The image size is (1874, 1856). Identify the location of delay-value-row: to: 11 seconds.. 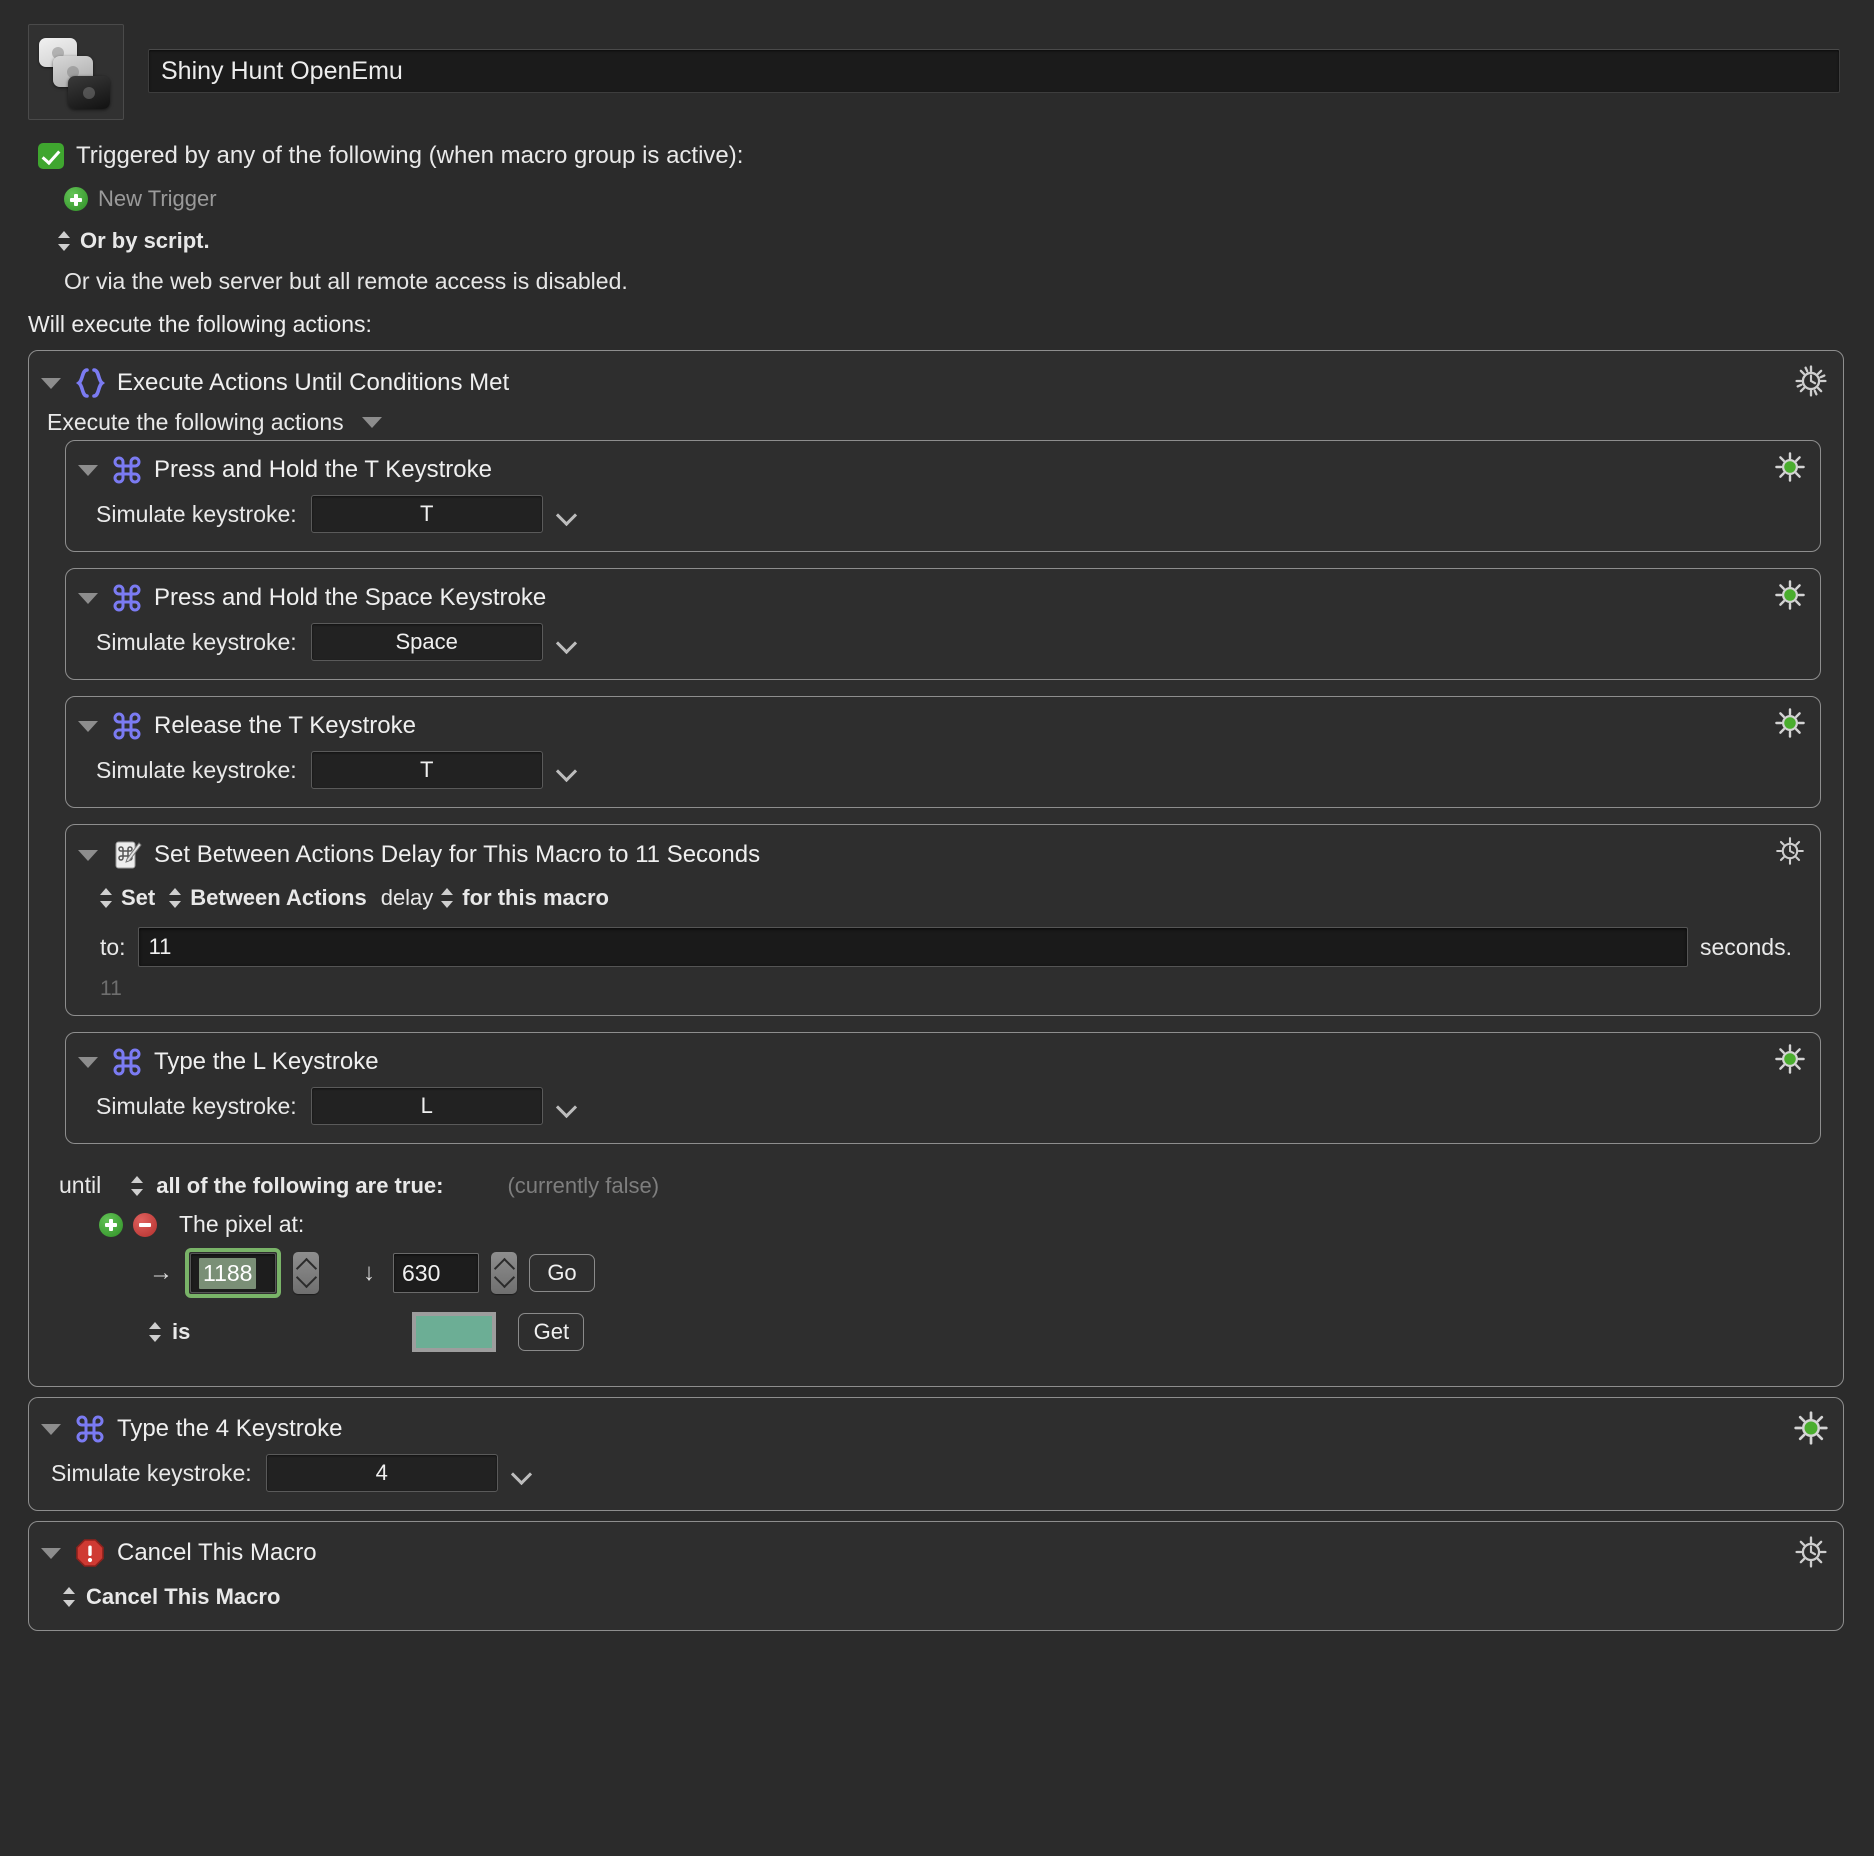
(943, 942).